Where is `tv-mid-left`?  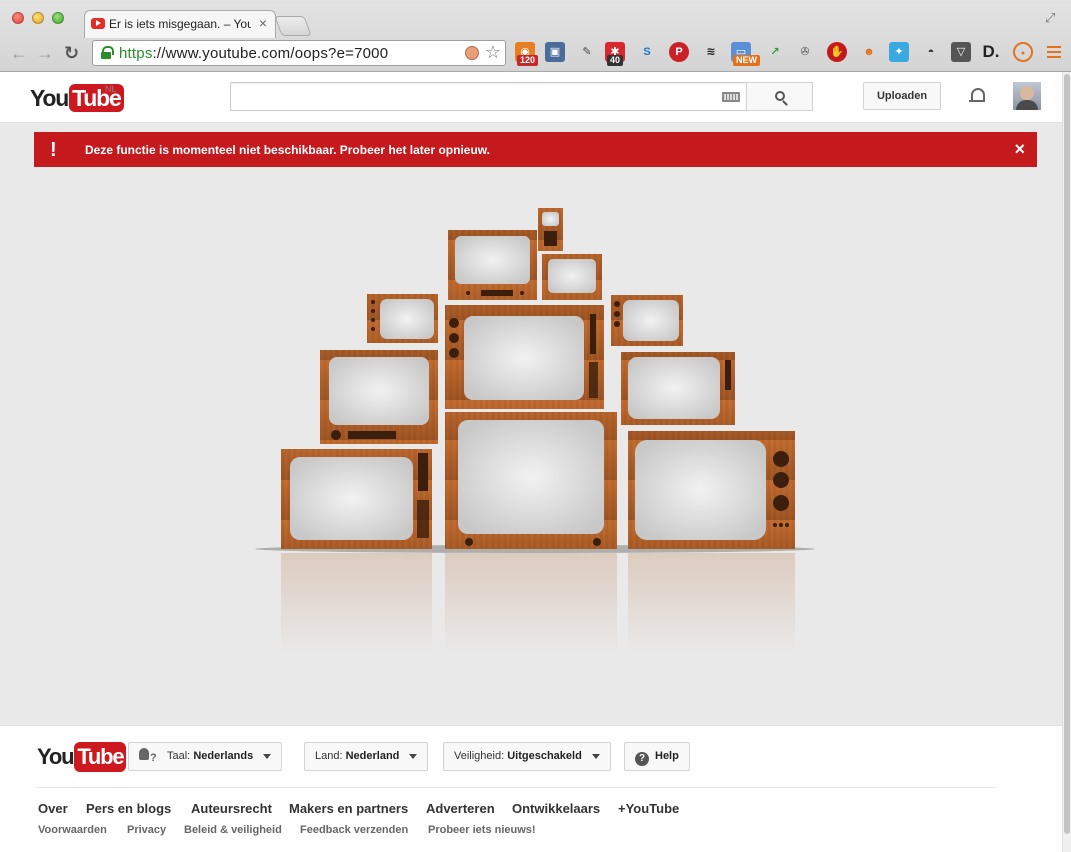 tv-mid-left is located at coordinates (379, 397).